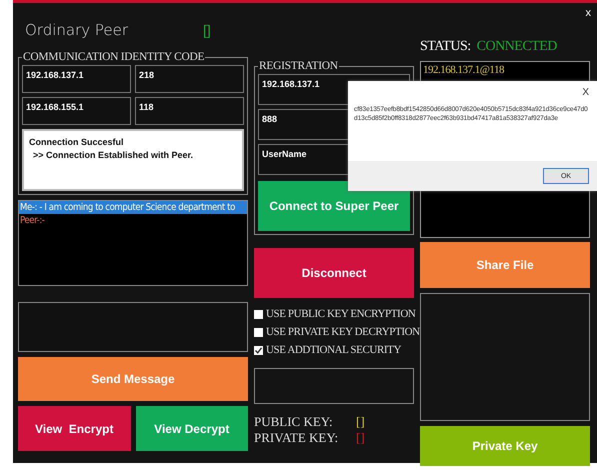  Describe the element at coordinates (334, 273) in the screenshot. I see `disconnect-button: Disconnect` at that location.